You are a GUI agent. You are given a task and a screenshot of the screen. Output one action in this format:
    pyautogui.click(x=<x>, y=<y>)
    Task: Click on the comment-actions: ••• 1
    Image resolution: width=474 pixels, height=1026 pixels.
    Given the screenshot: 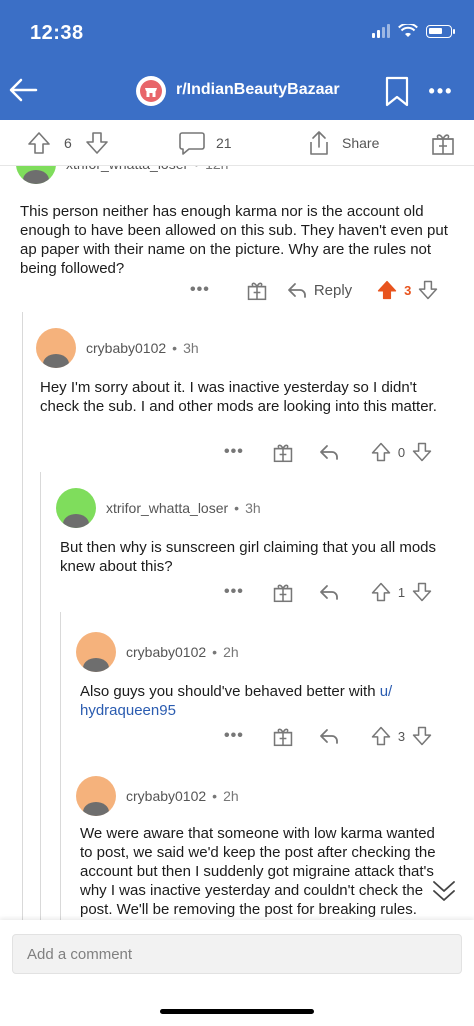 What is the action you would take?
    pyautogui.click(x=339, y=592)
    